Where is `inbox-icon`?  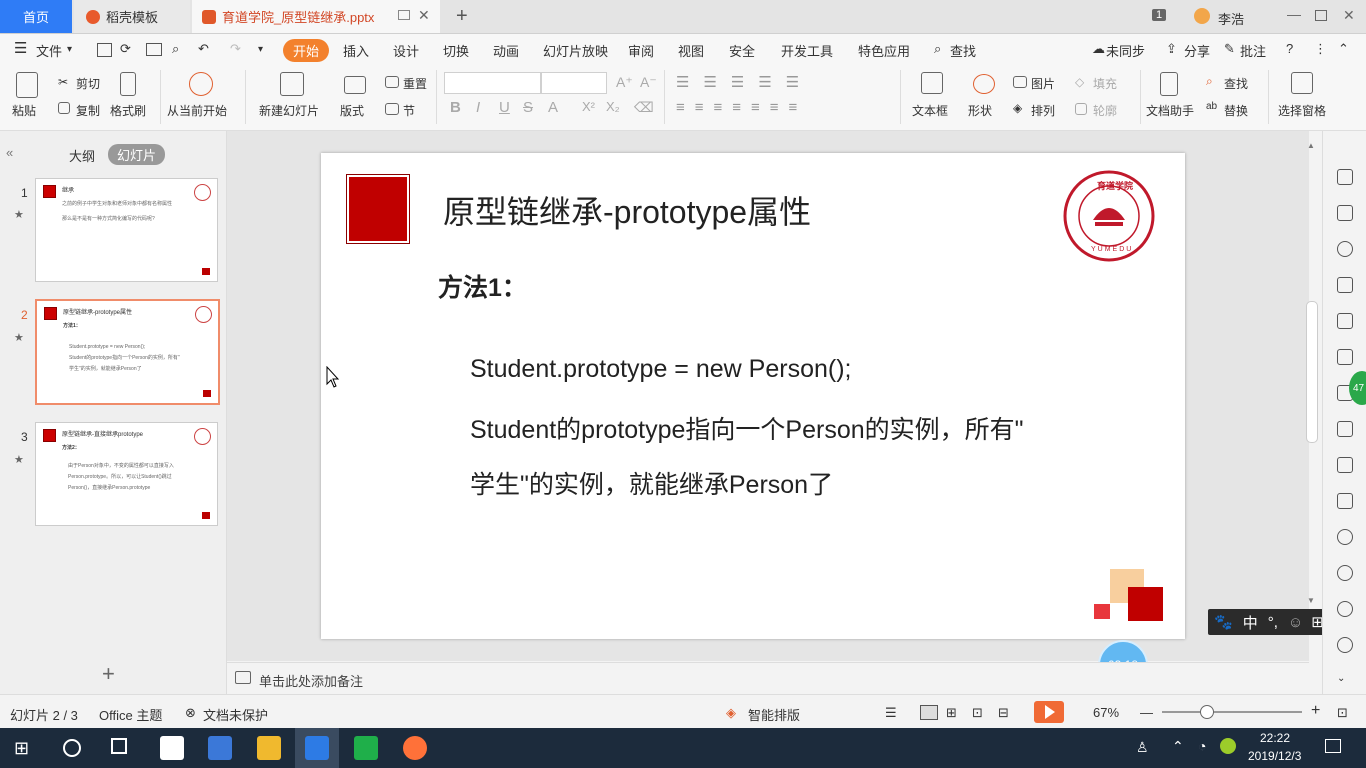 inbox-icon is located at coordinates (1345, 465).